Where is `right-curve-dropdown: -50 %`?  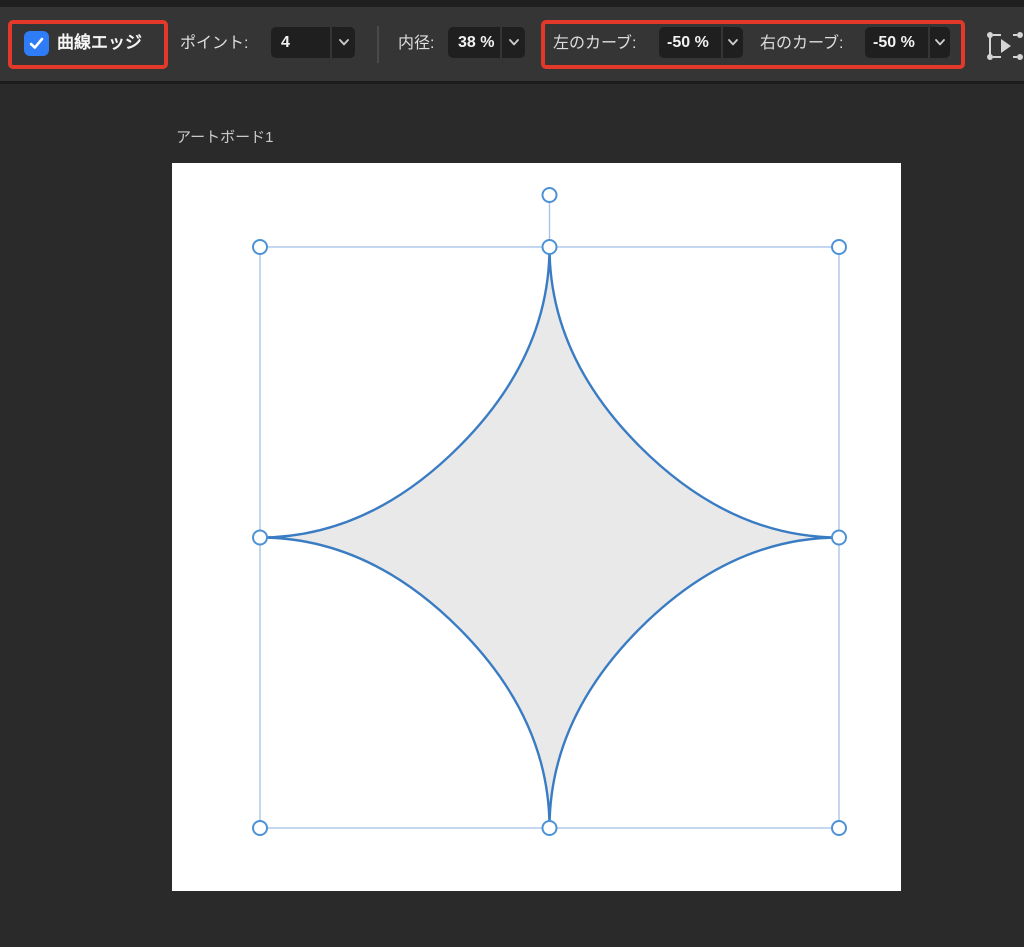
right-curve-dropdown: -50 % is located at coordinates (907, 42).